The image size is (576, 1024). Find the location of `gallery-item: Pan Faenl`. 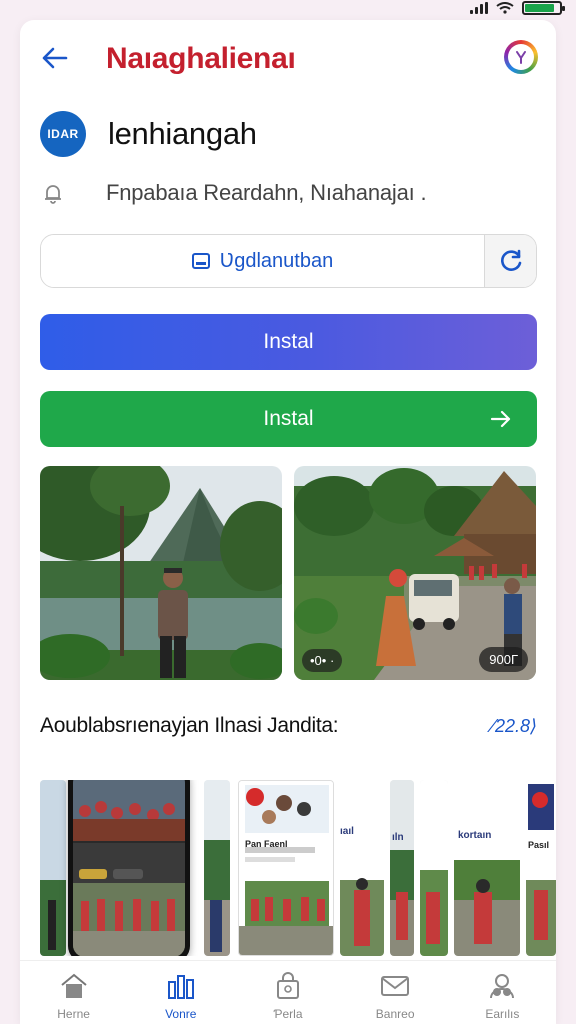

gallery-item: Pan Faenl is located at coordinates (286, 868).